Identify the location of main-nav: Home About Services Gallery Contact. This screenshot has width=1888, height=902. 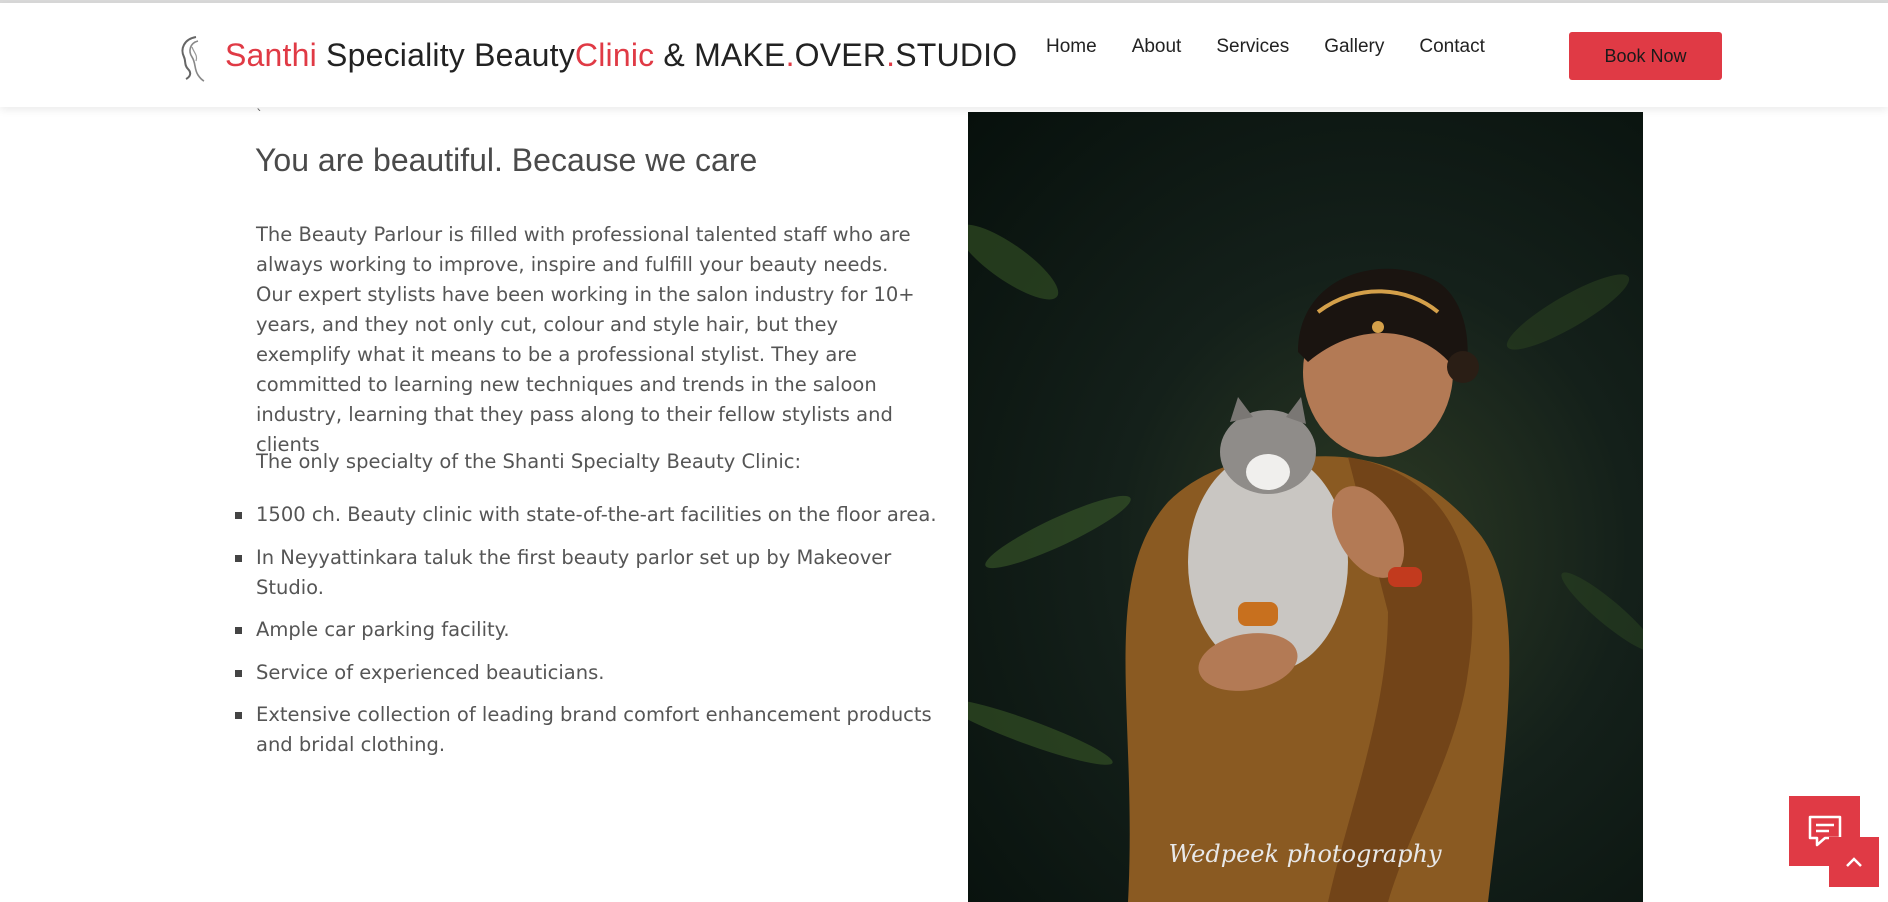
(1283, 51).